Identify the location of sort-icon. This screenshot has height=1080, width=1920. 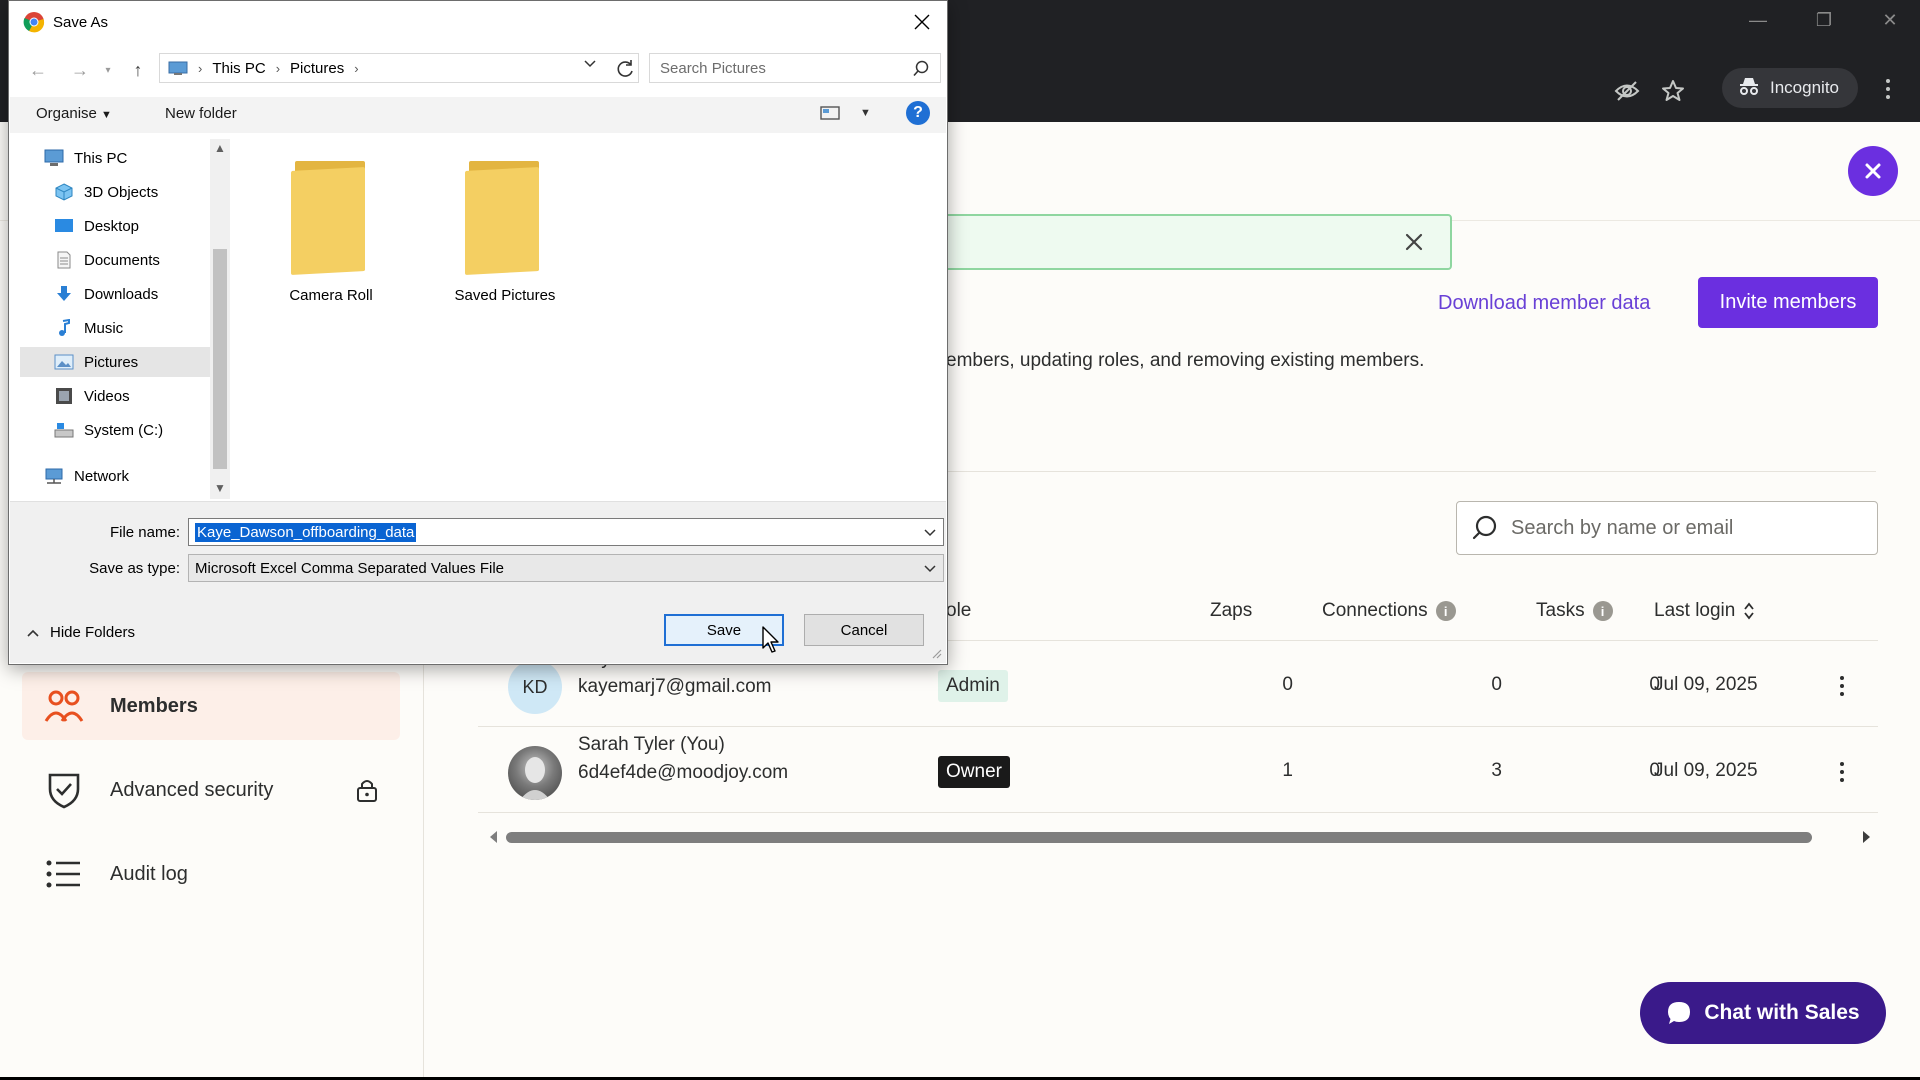
(1749, 611).